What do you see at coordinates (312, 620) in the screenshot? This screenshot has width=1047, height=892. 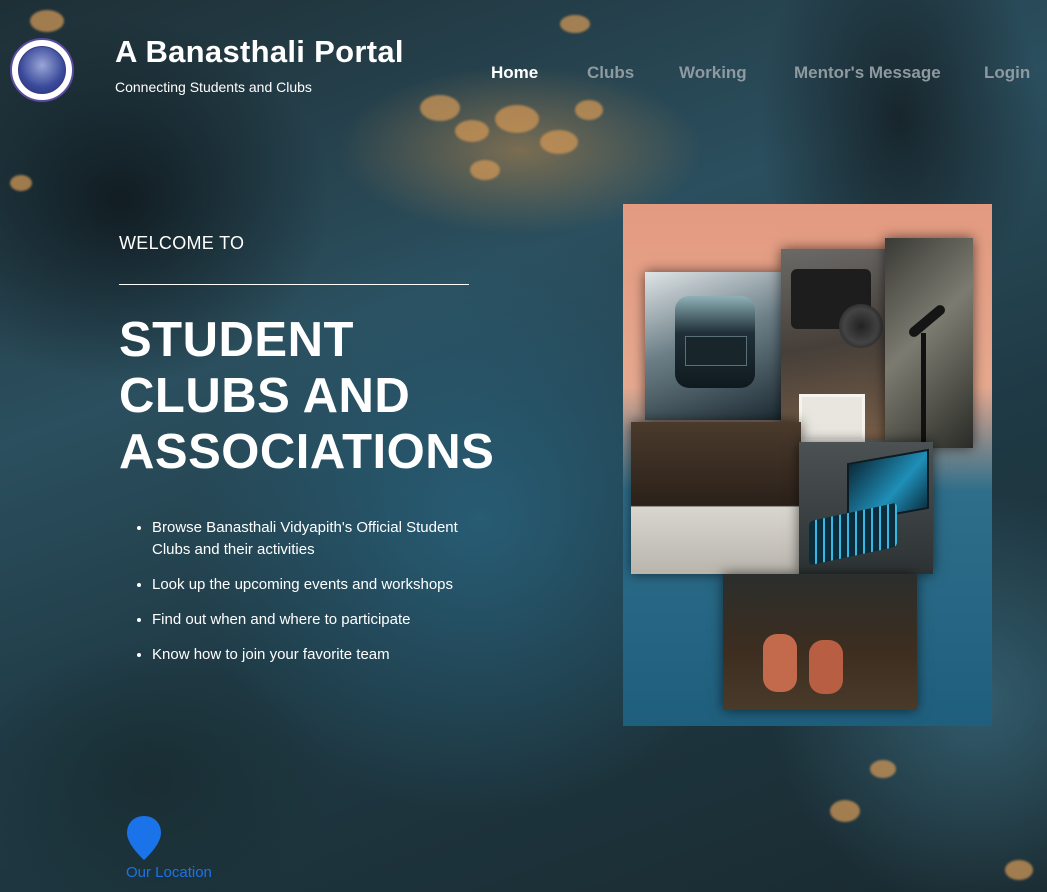 I see `feature-item: Find out when and where to participate` at bounding box center [312, 620].